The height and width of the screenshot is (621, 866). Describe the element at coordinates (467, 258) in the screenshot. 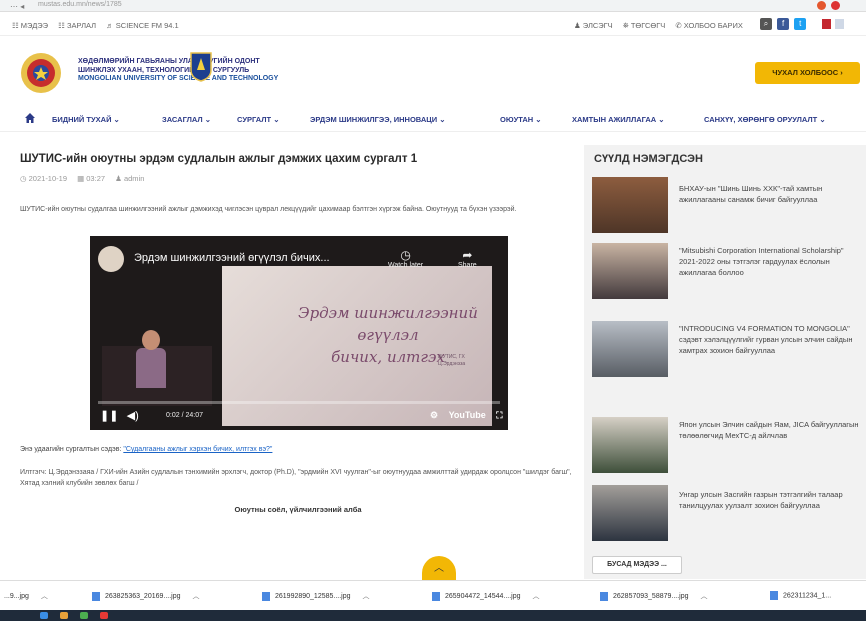

I see `share-button: ➦ Share` at that location.